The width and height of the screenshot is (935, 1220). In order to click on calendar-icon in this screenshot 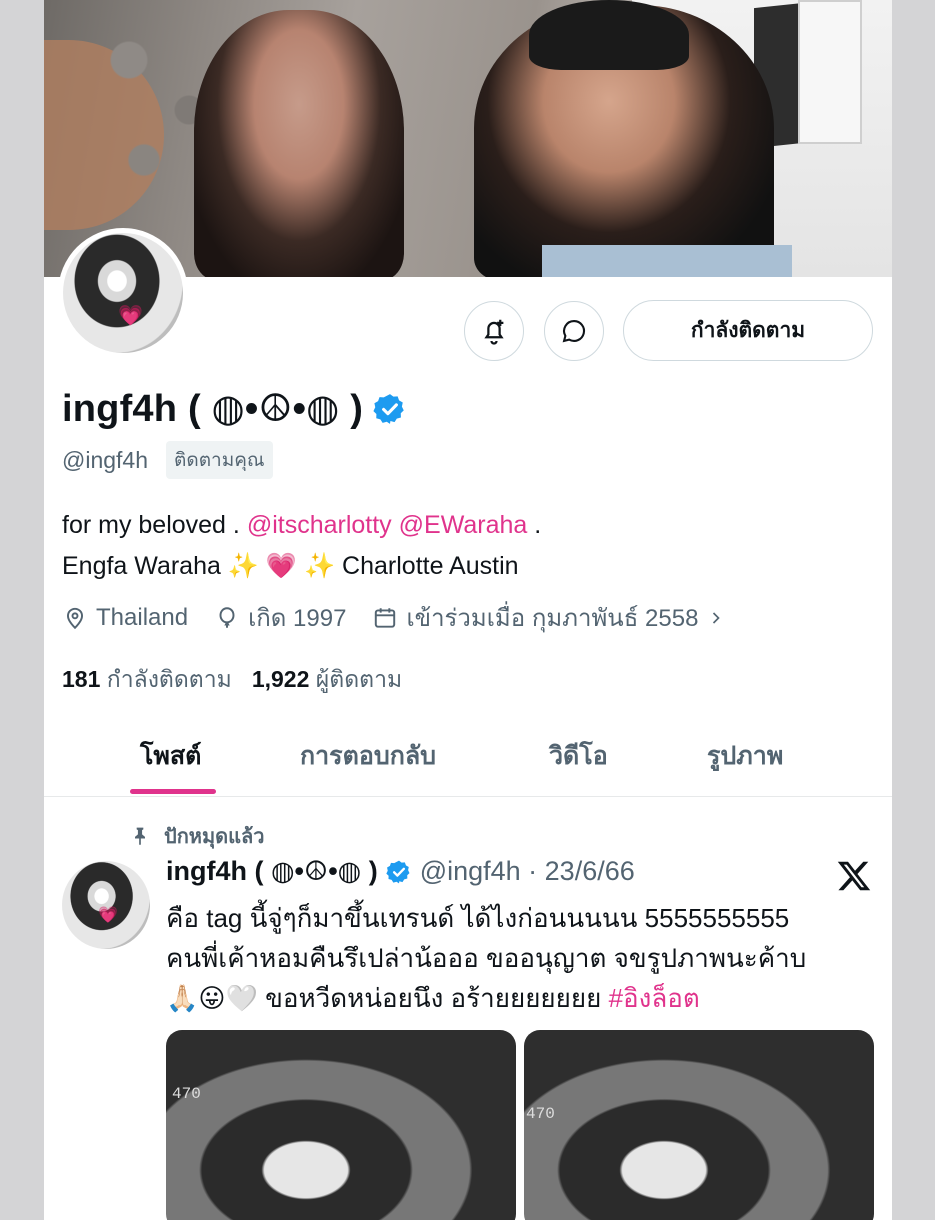, I will do `click(385, 617)`.